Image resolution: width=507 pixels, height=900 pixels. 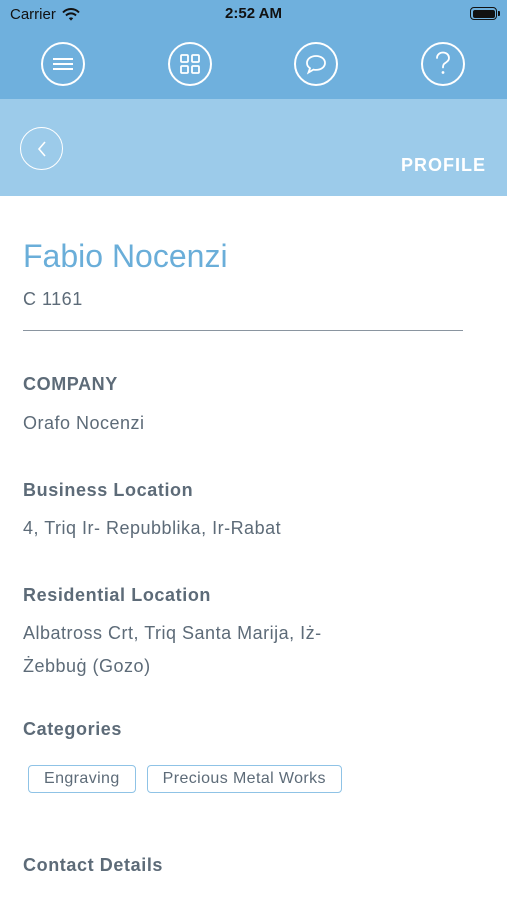 I want to click on divider, so click(x=243, y=330).